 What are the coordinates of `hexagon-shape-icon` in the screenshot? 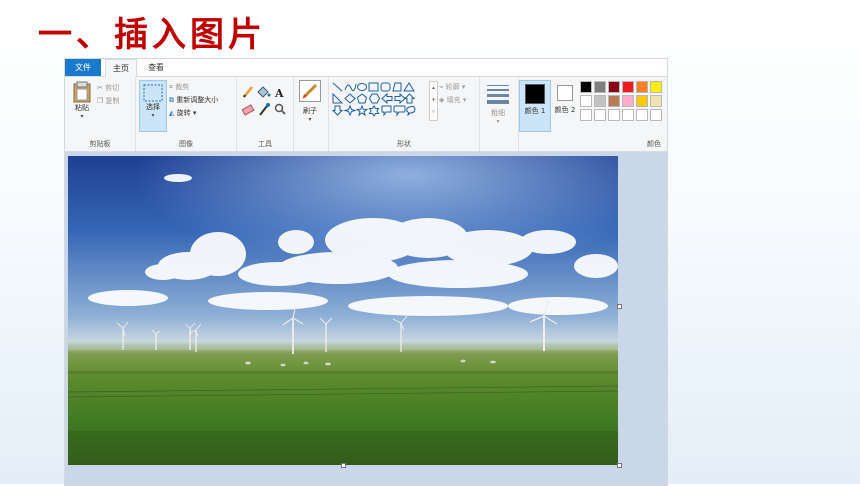 It's located at (374, 98).